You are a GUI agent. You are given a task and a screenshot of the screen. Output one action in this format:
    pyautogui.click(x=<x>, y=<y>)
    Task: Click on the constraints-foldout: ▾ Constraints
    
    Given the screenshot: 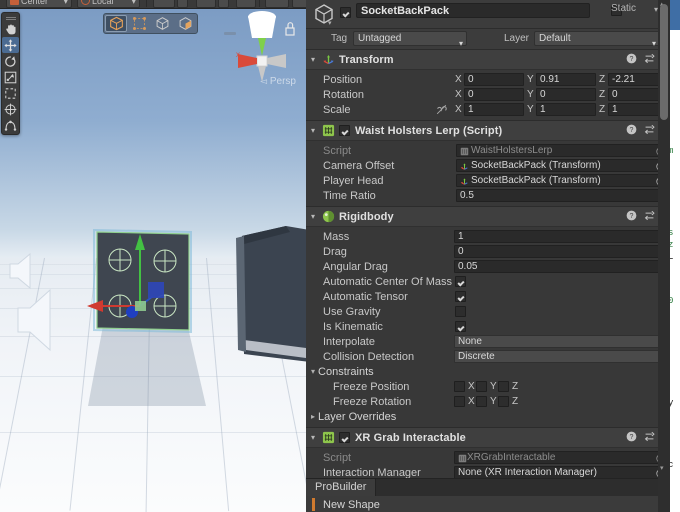 What is the action you would take?
    pyautogui.click(x=488, y=371)
    